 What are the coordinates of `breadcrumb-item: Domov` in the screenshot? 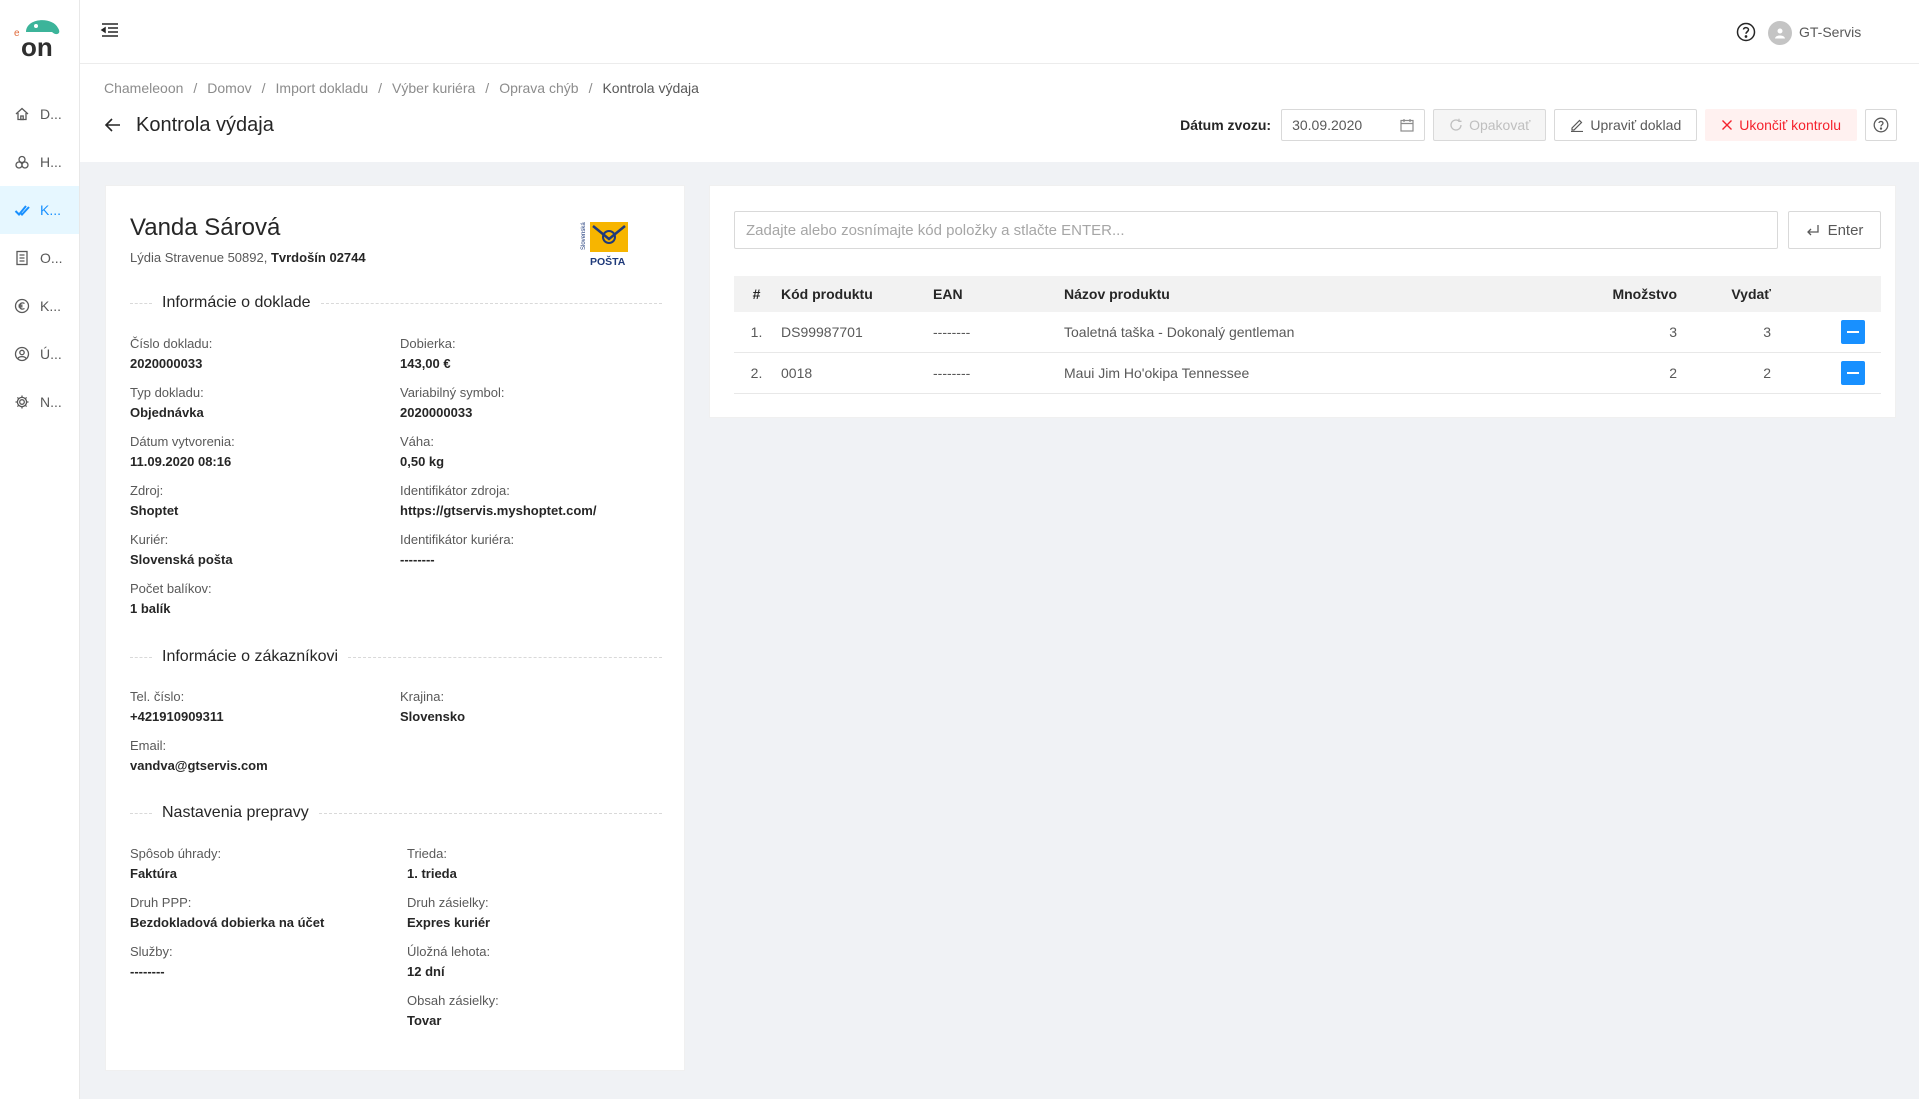 It's located at (229, 88).